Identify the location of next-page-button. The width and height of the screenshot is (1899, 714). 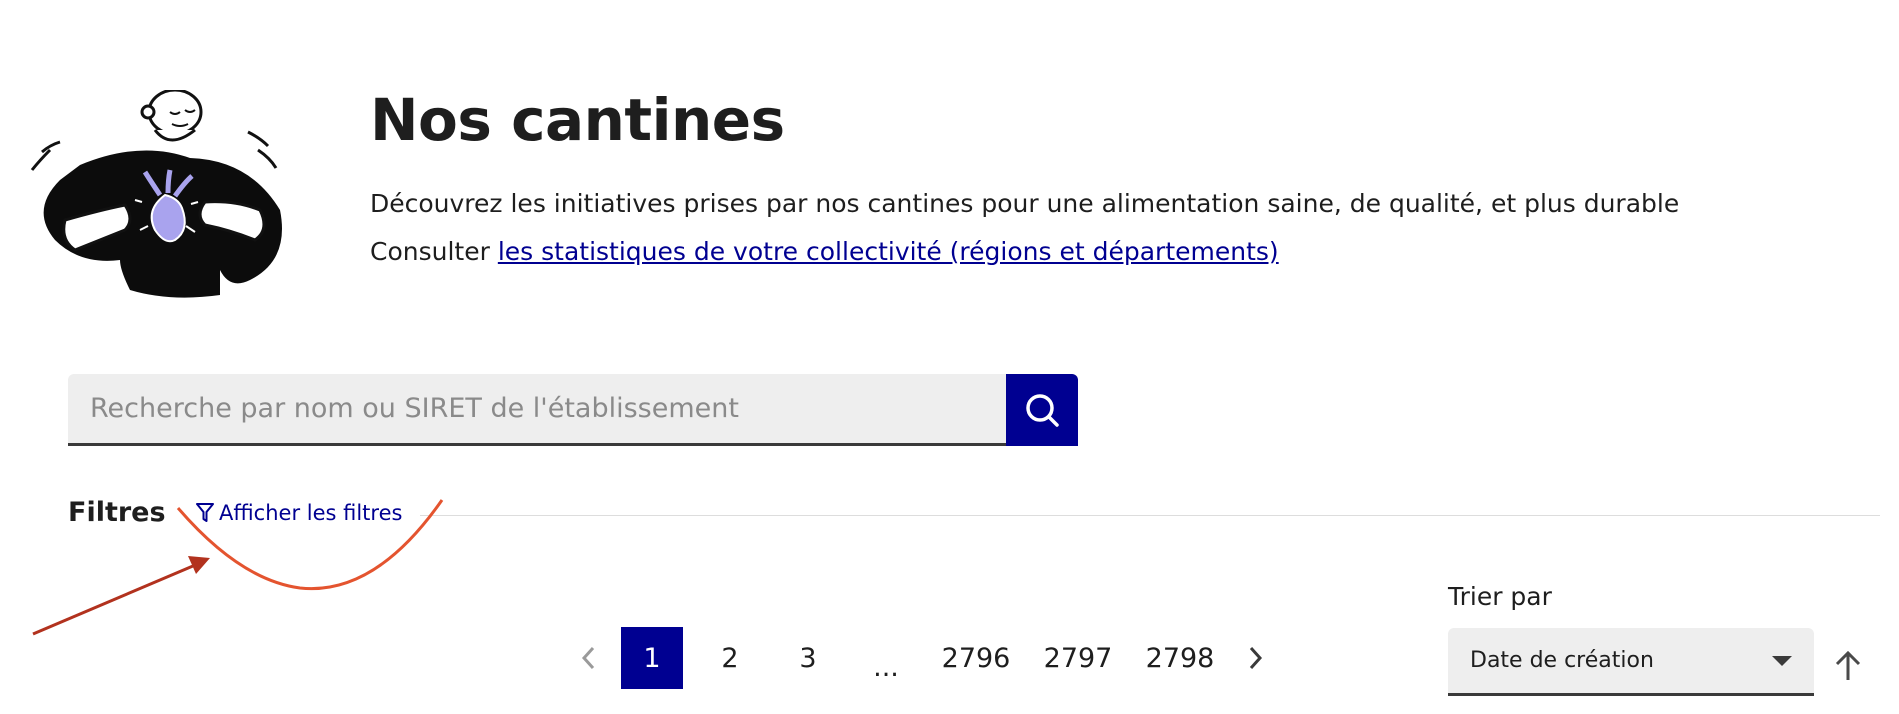
(1255, 658).